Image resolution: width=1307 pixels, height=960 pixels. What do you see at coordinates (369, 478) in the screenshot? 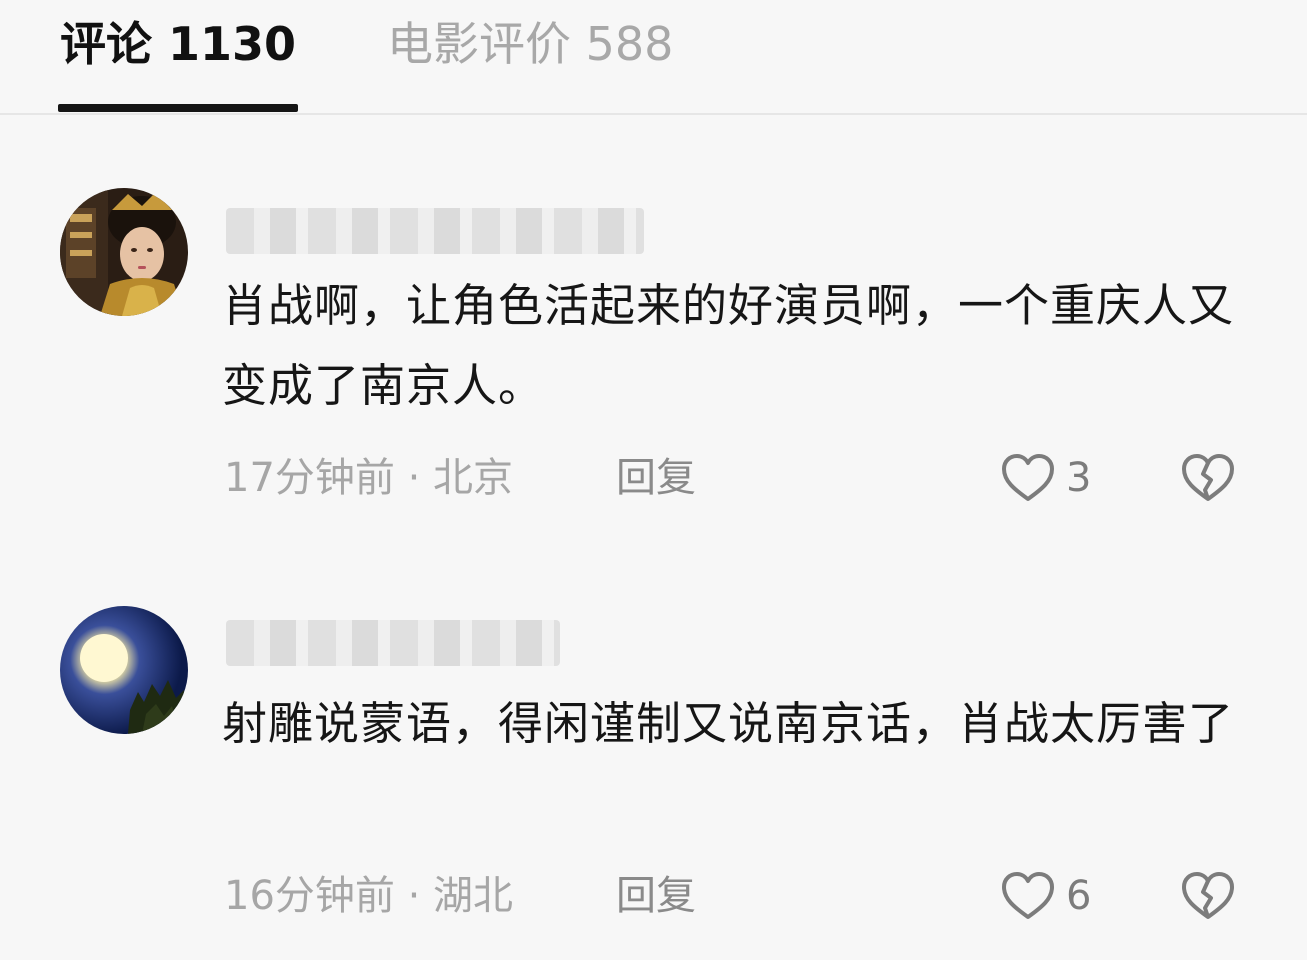
I see `comment-time-location: 17分钟前 · 北京` at bounding box center [369, 478].